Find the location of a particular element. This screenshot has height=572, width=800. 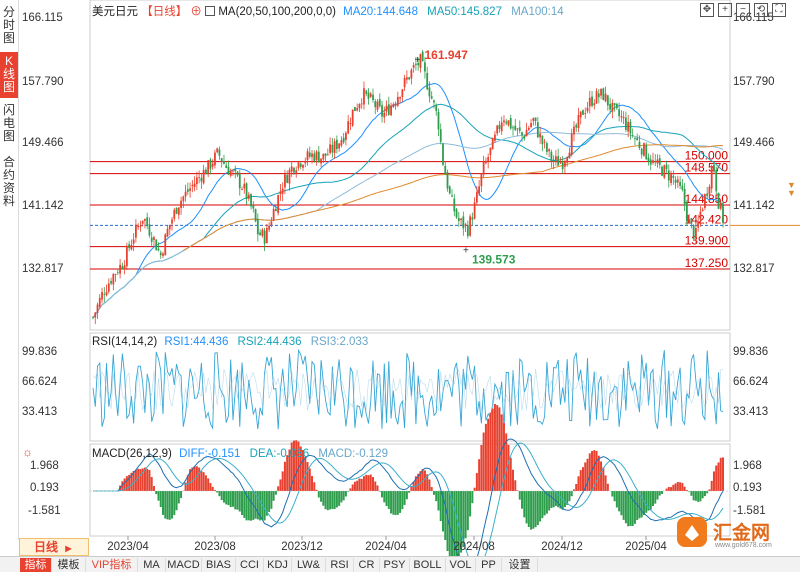

indicator-tab: 模板 is located at coordinates (69, 565).